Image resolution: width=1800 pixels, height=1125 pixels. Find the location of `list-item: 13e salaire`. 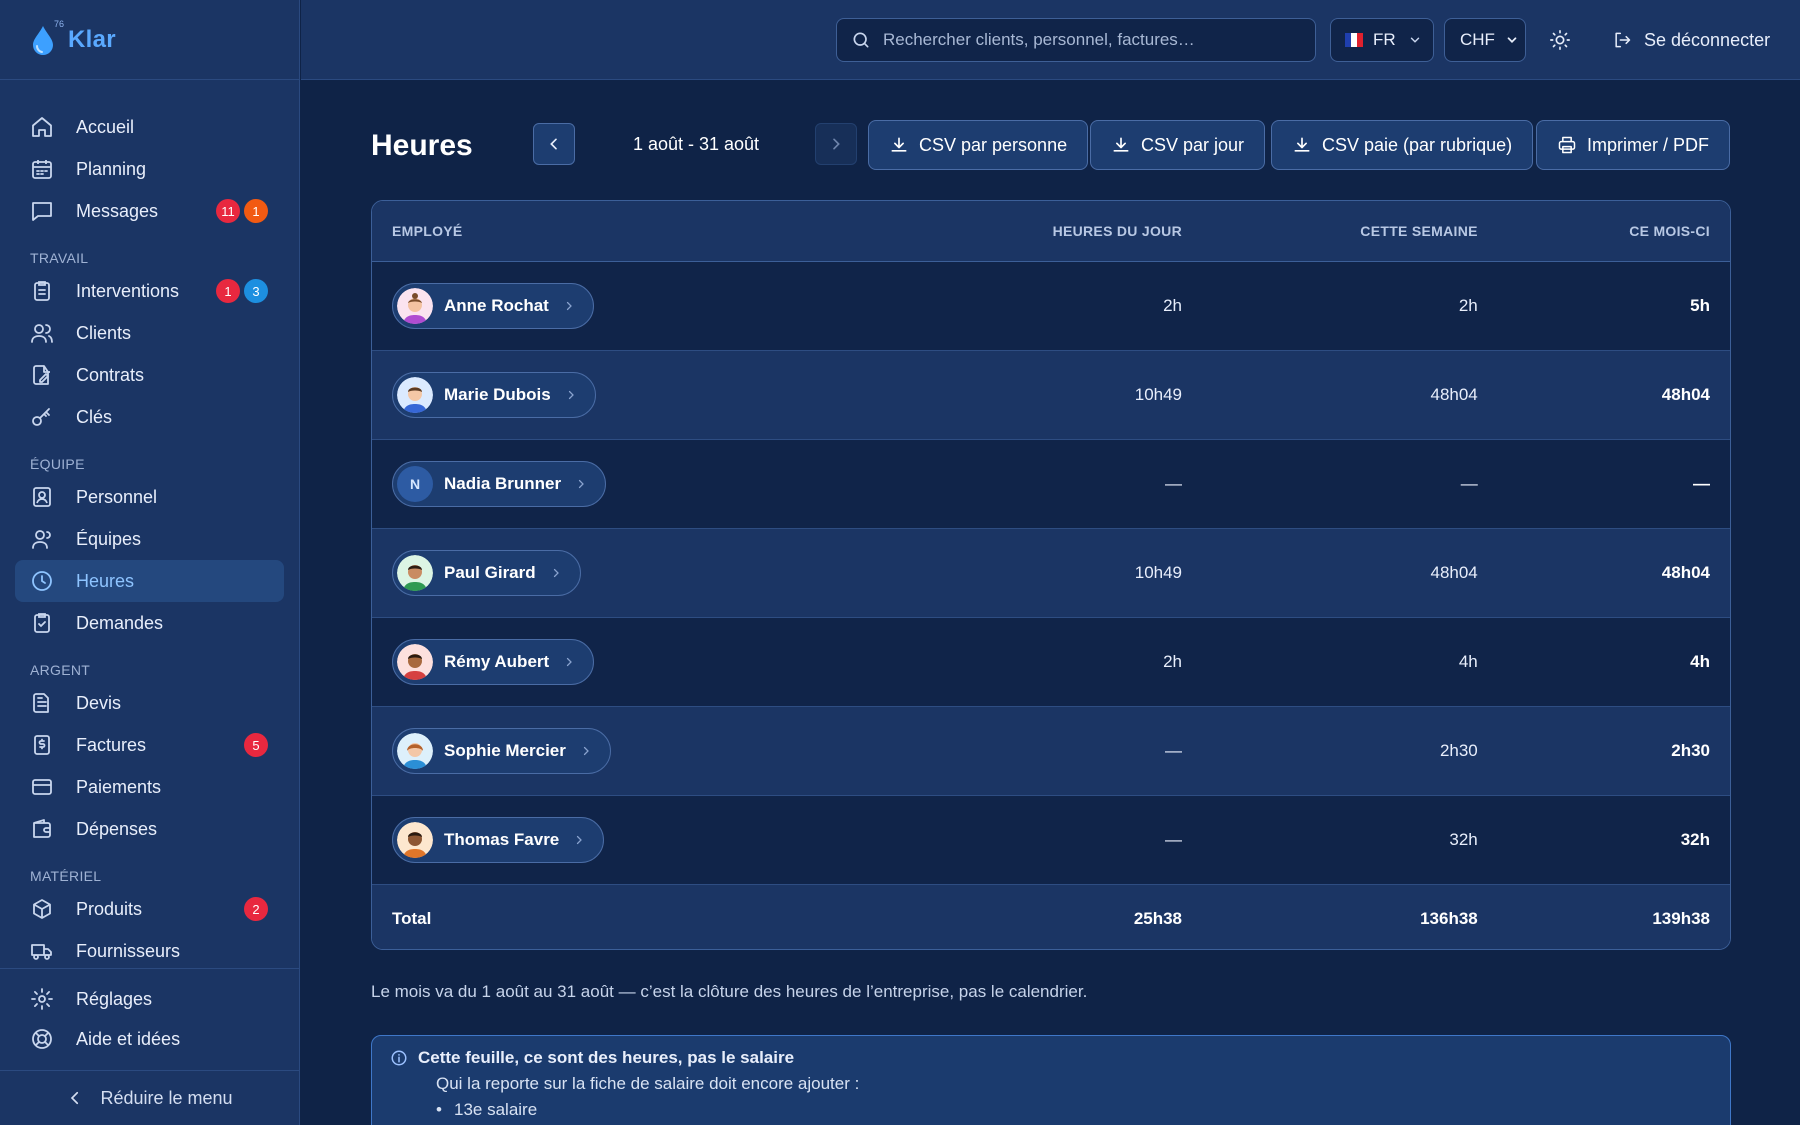

list-item: 13e salaire is located at coordinates (1074, 1110).